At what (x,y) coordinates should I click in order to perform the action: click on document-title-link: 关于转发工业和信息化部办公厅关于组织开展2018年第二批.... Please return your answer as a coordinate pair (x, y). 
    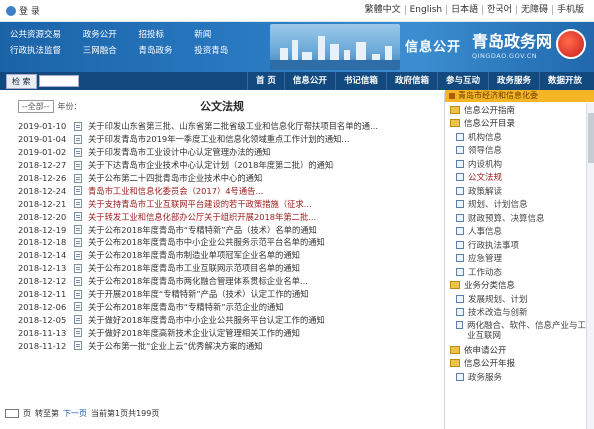
    Looking at the image, I should click on (264, 217).